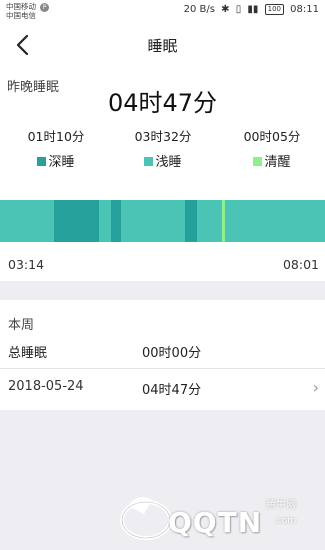 The height and width of the screenshot is (550, 325). Describe the element at coordinates (304, 9) in the screenshot. I see `clock: 08:11` at that location.